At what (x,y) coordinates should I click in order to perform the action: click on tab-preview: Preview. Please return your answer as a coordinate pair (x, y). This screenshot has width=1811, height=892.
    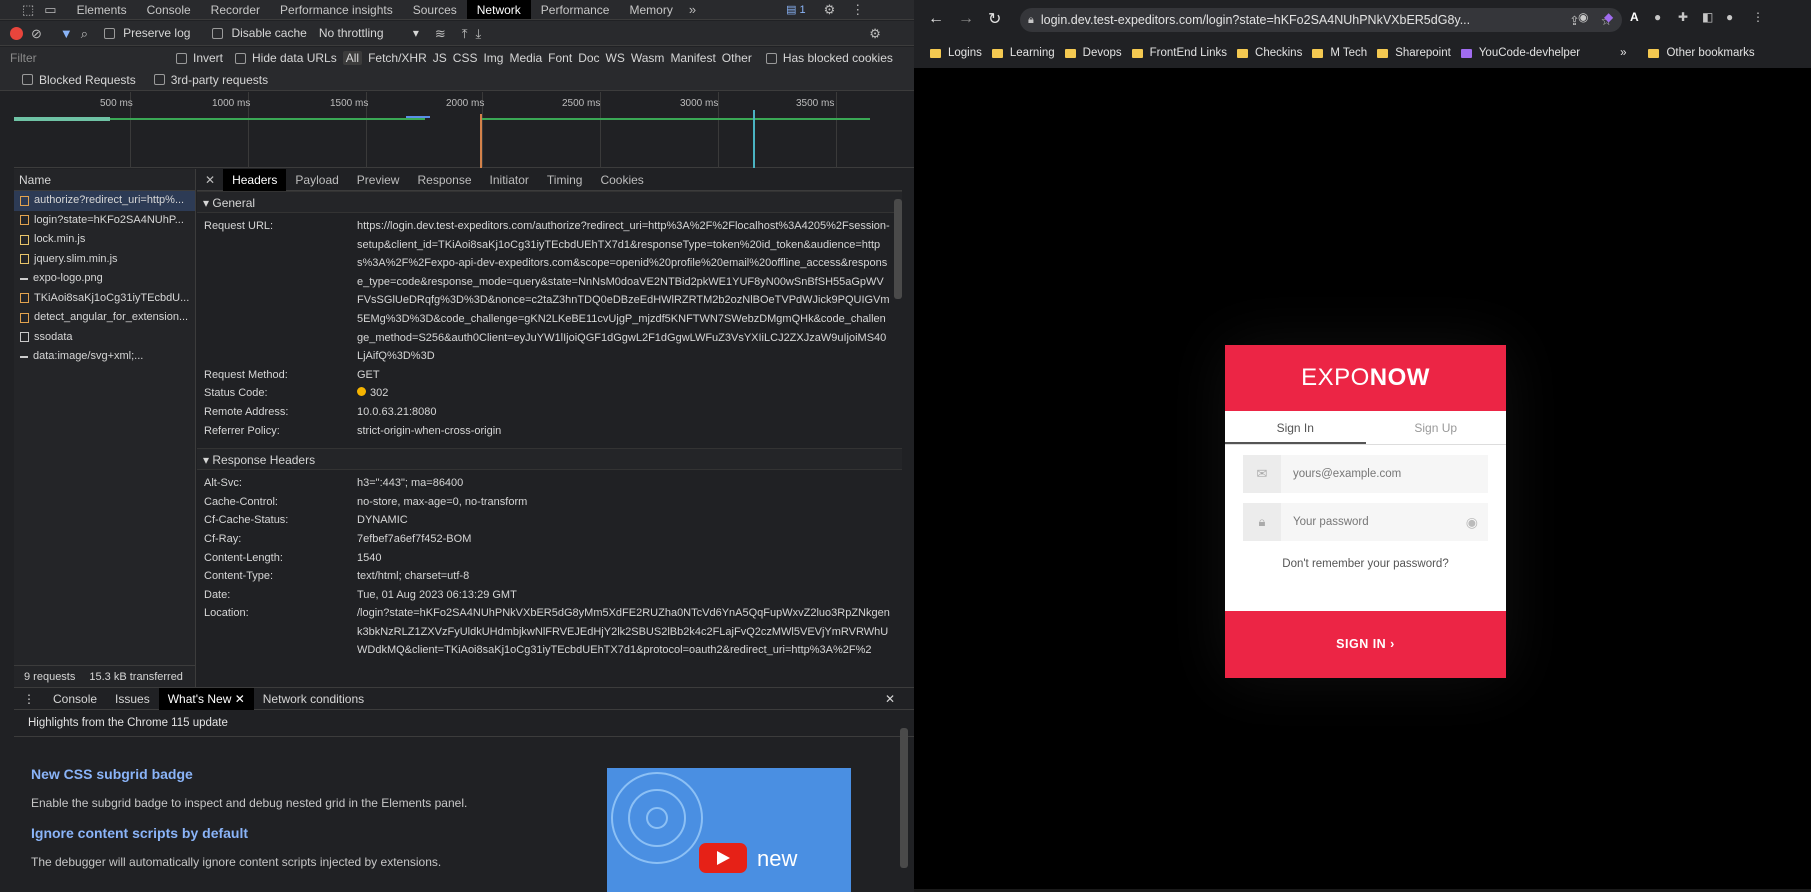
    Looking at the image, I should click on (378, 180).